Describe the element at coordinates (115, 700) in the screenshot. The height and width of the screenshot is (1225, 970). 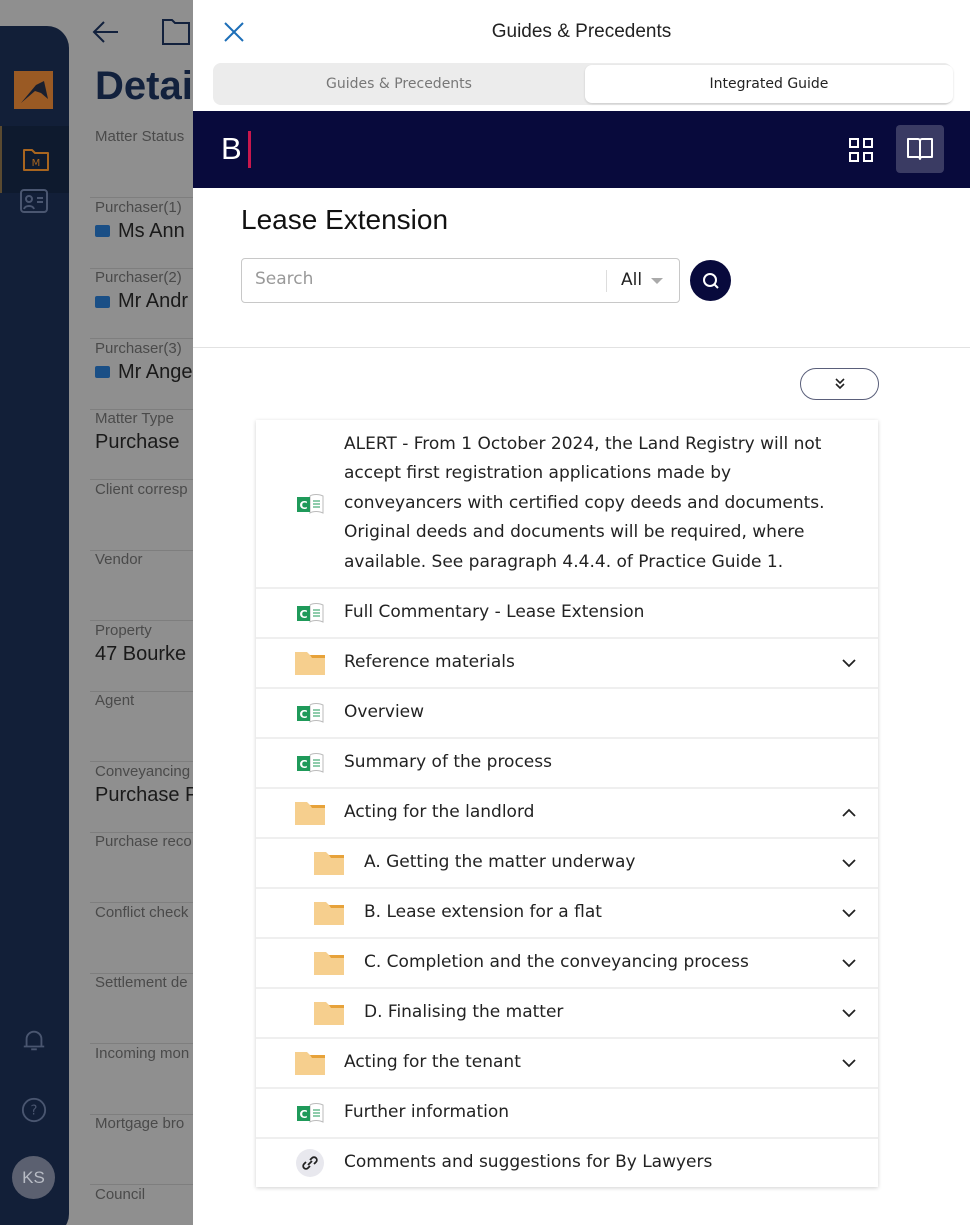
I see `field-label: Agent` at that location.